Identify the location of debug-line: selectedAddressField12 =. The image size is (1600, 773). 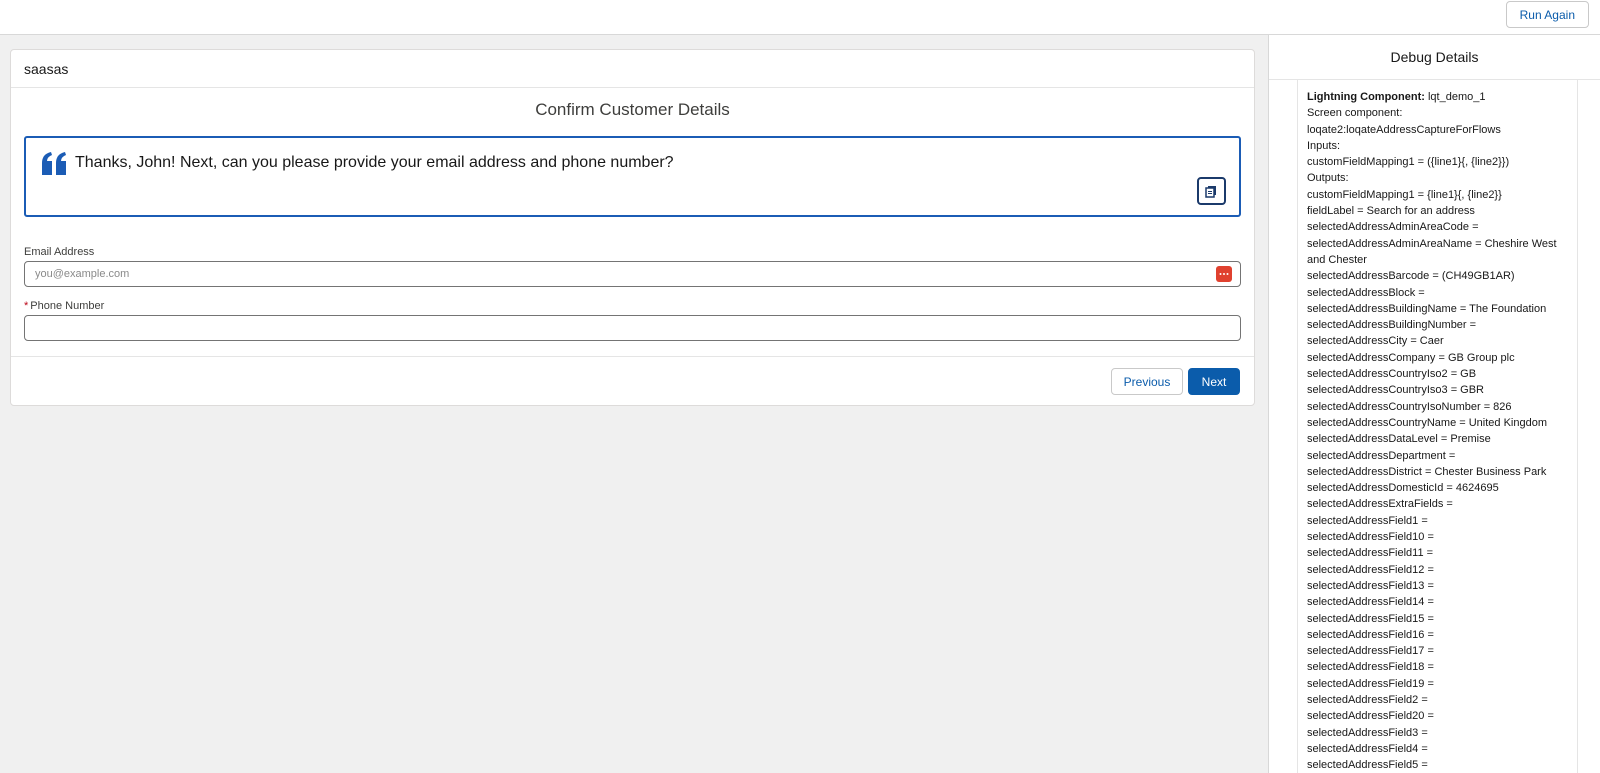
(1370, 569).